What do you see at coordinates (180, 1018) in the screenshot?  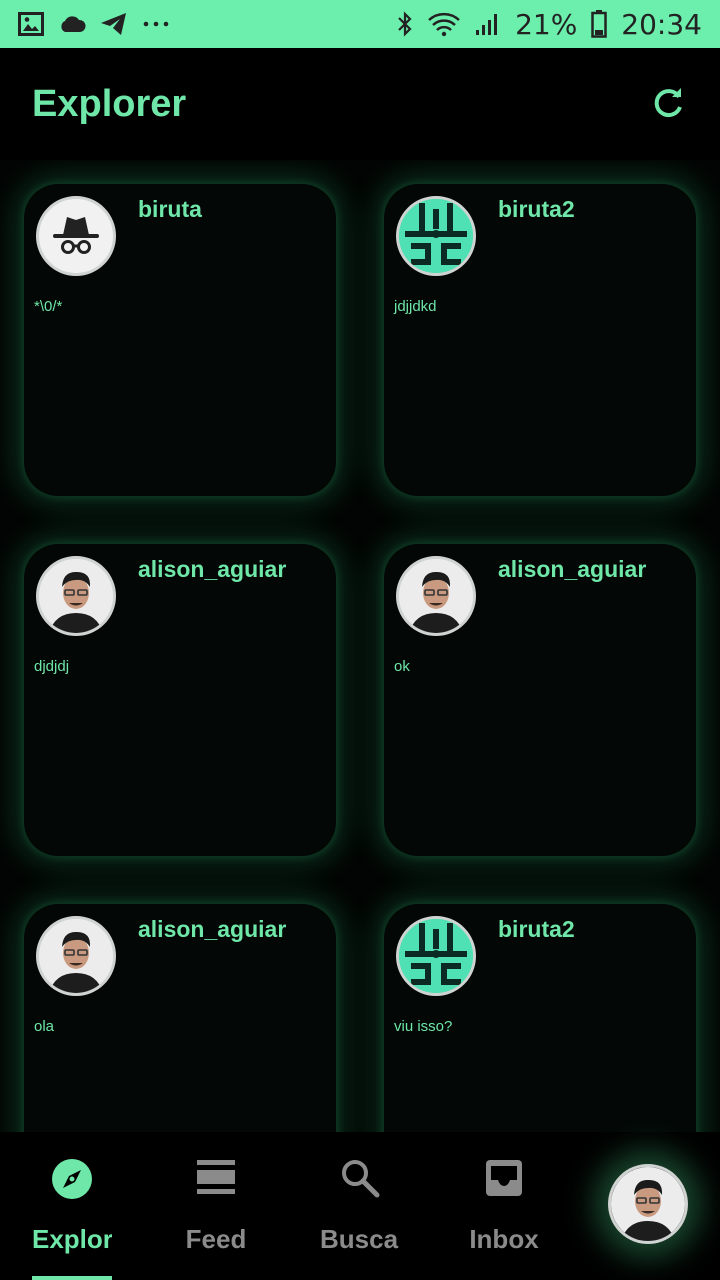 I see `user-card: alison_aguiar ola` at bounding box center [180, 1018].